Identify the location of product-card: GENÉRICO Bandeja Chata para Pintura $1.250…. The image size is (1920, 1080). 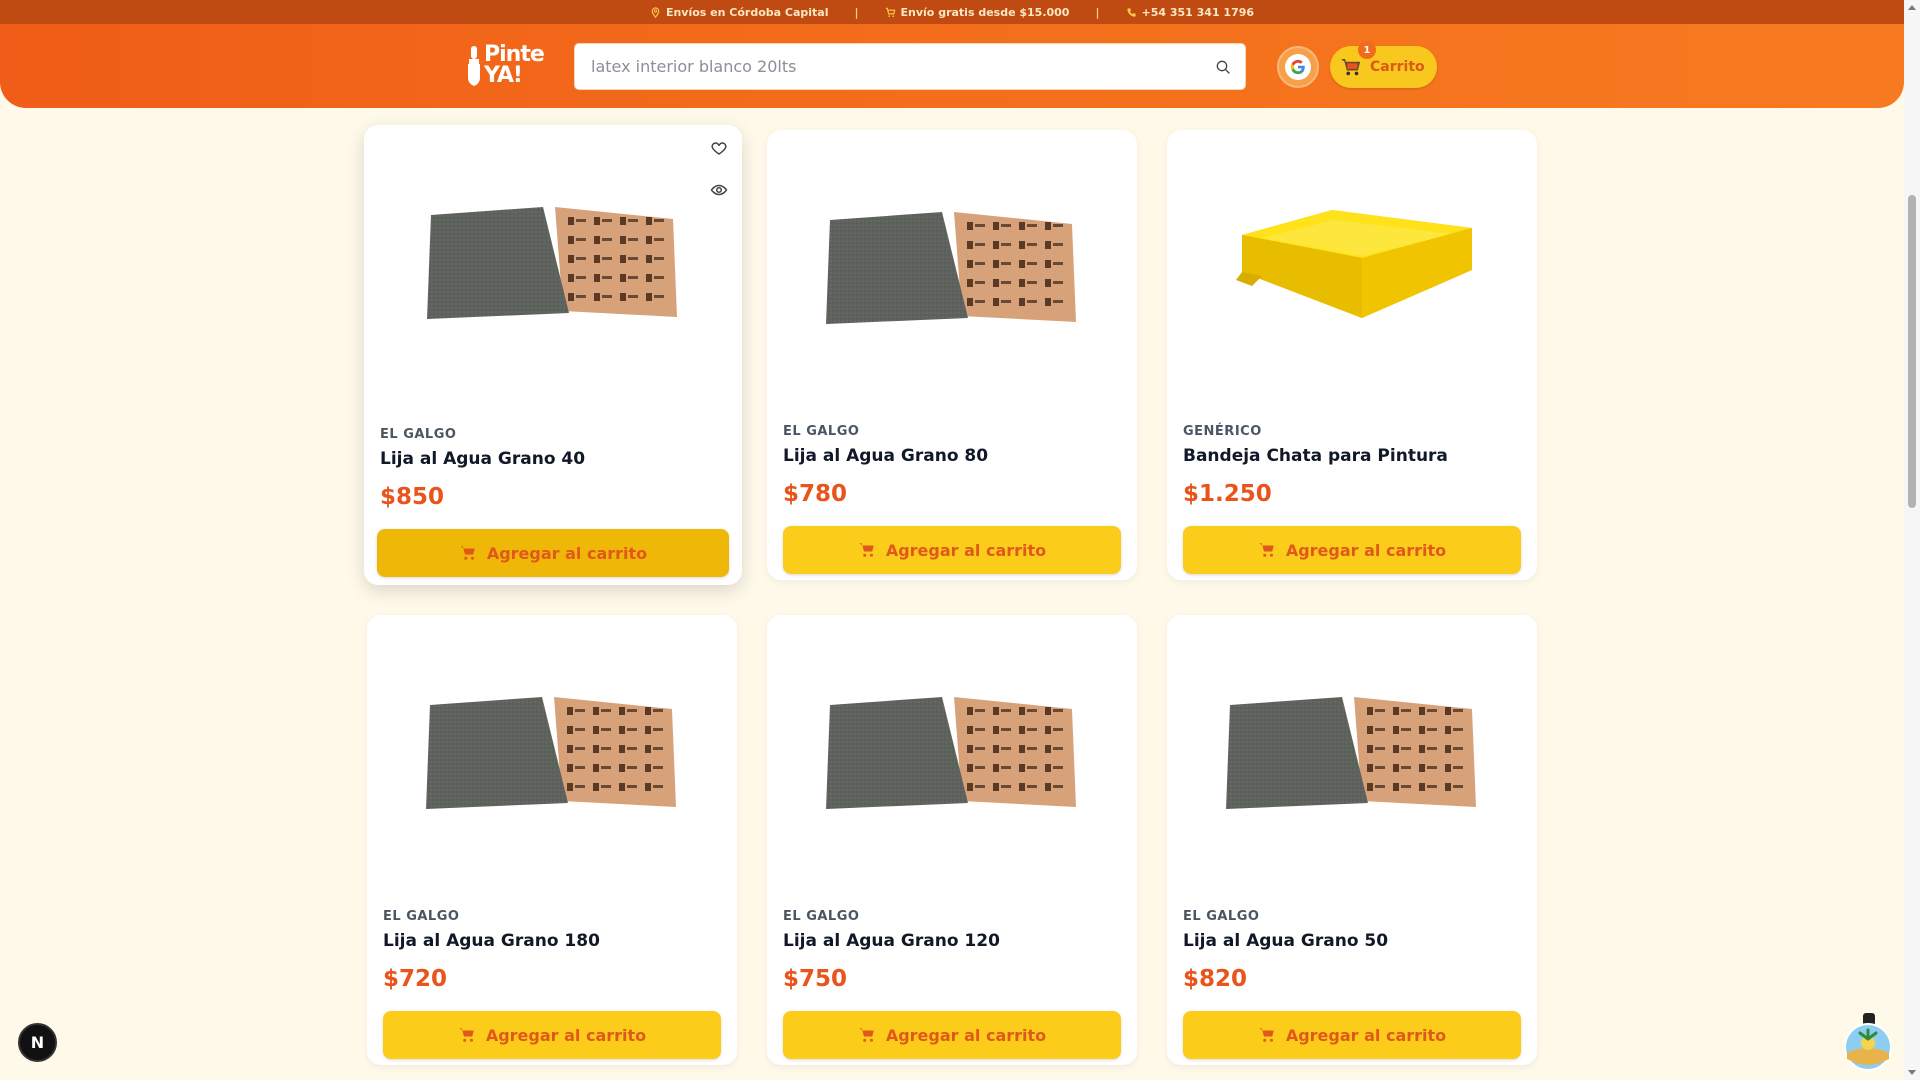
(1352, 355).